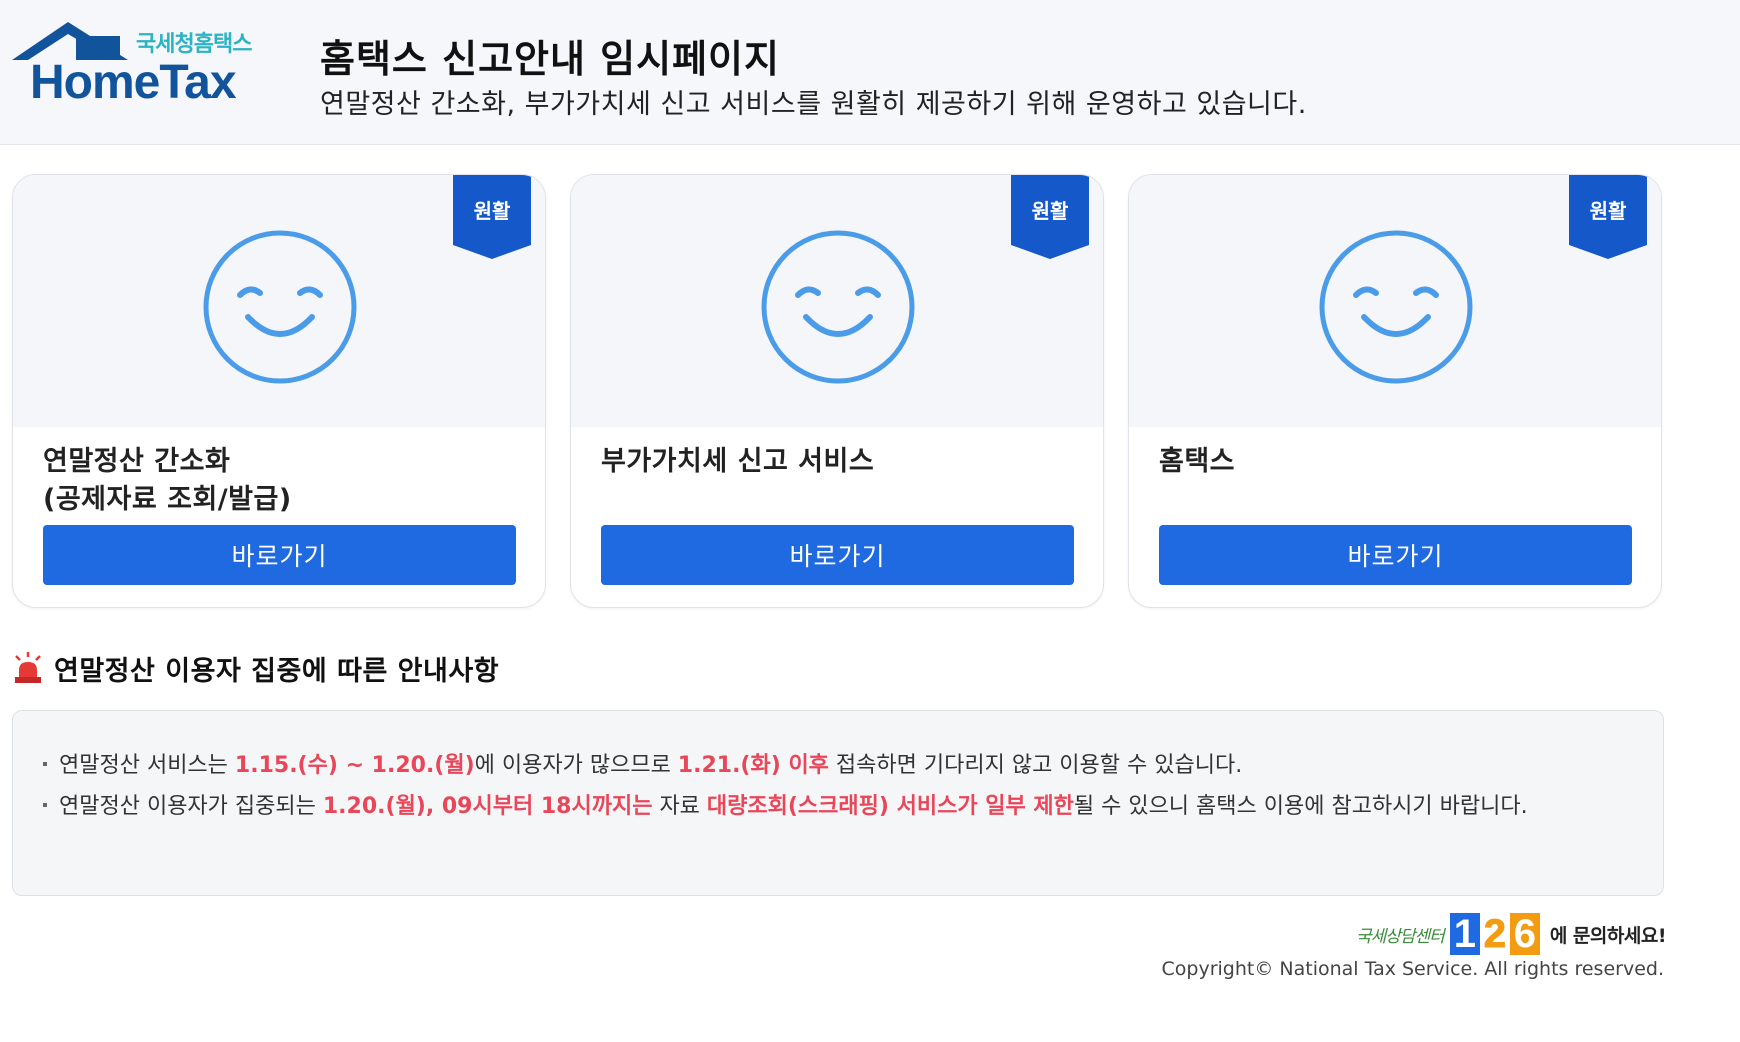 Image resolution: width=1740 pixels, height=1042 pixels. Describe the element at coordinates (133, 82) in the screenshot. I see `logo-wordmark: HomeTax` at that location.